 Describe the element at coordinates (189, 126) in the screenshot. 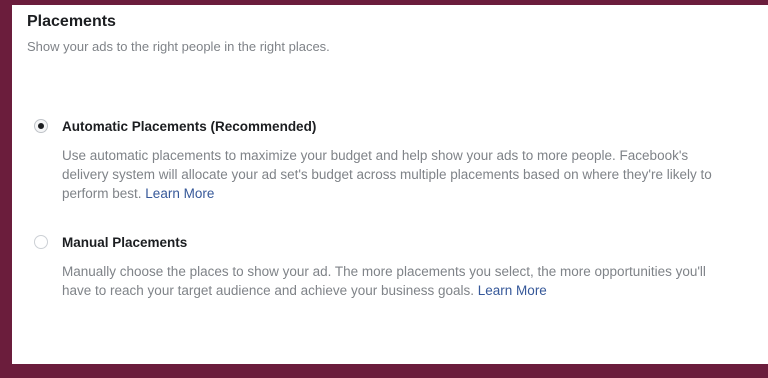

I see `automatic-placements-label: Automatic Placements (Recommended)` at that location.